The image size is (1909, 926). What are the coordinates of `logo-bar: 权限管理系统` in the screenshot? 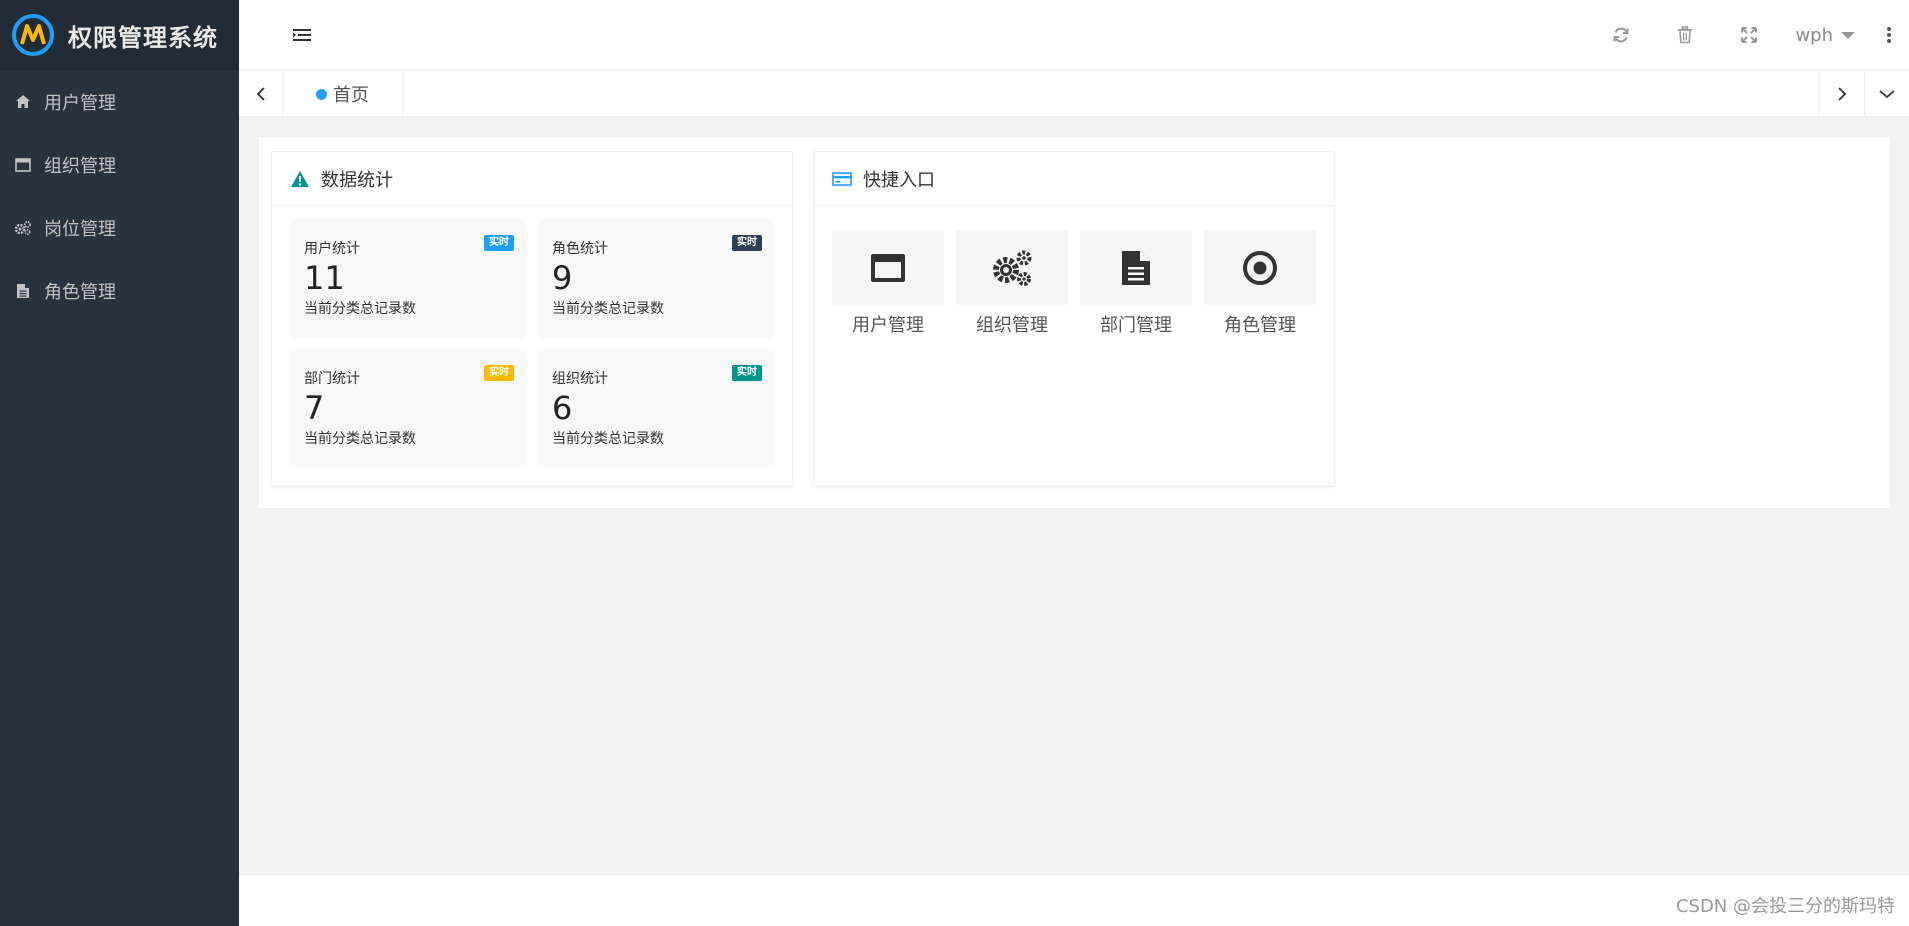 It's located at (119, 35).